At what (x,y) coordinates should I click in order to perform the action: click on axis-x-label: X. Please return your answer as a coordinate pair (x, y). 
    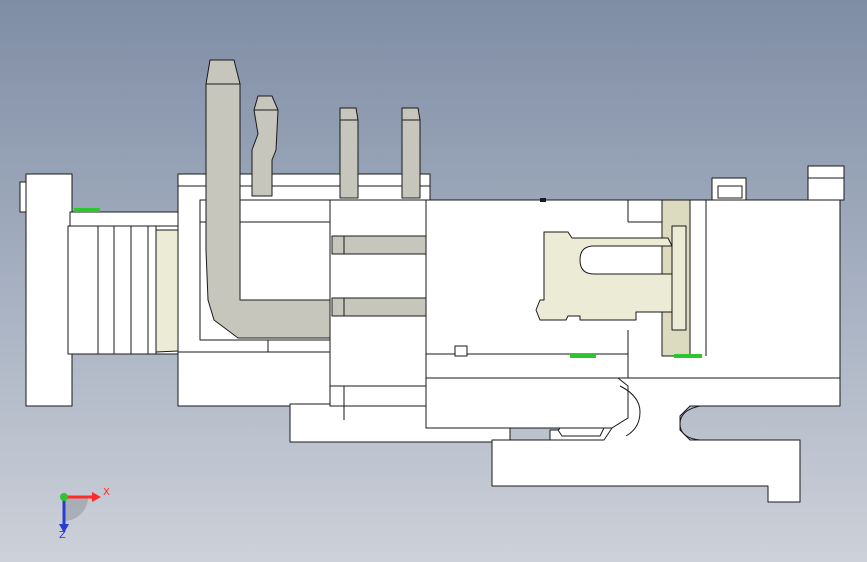
    Looking at the image, I should click on (106, 492).